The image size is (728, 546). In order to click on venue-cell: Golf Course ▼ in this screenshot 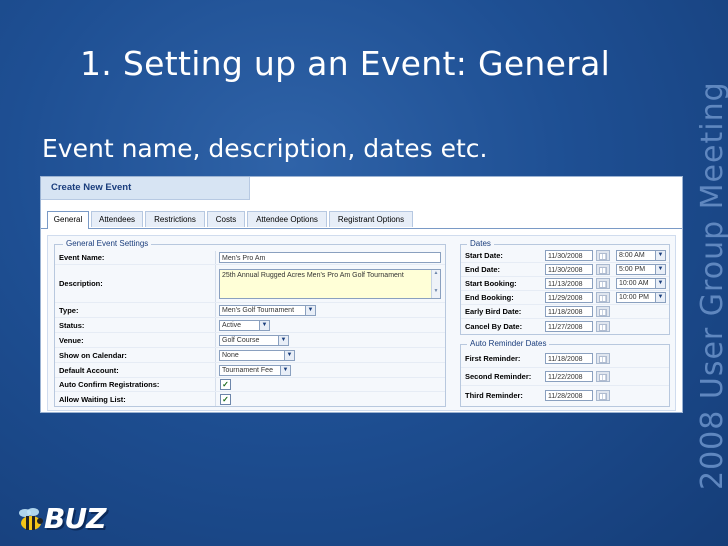, I will do `click(329, 340)`.